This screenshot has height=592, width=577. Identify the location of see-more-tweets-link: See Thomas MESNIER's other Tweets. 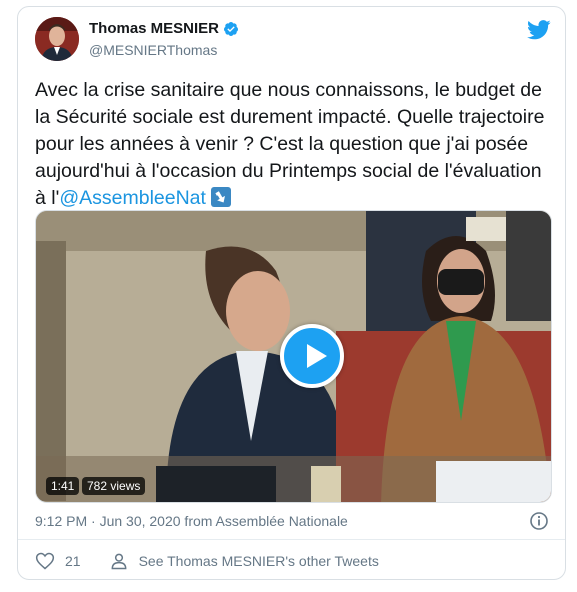
(244, 561).